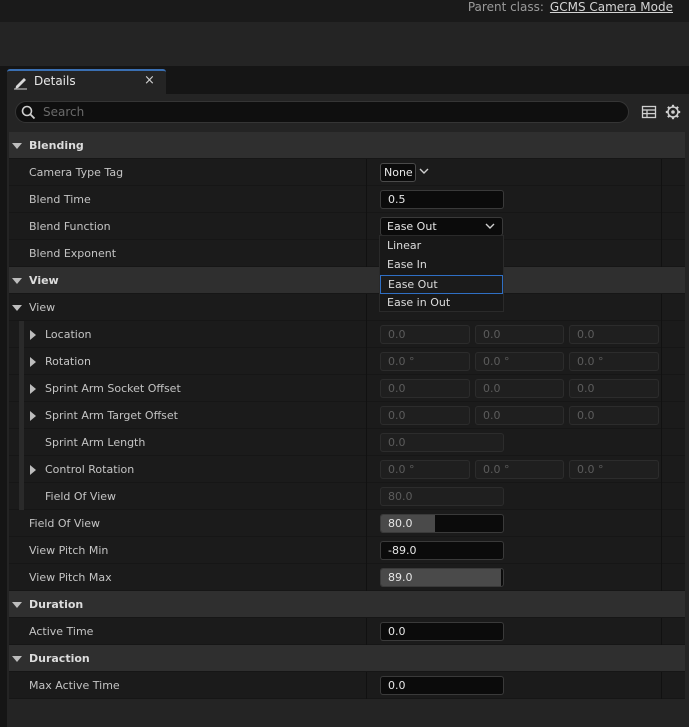 Image resolution: width=689 pixels, height=727 pixels. I want to click on row-inner-fov: Field Of View 80.0, so click(347, 496).